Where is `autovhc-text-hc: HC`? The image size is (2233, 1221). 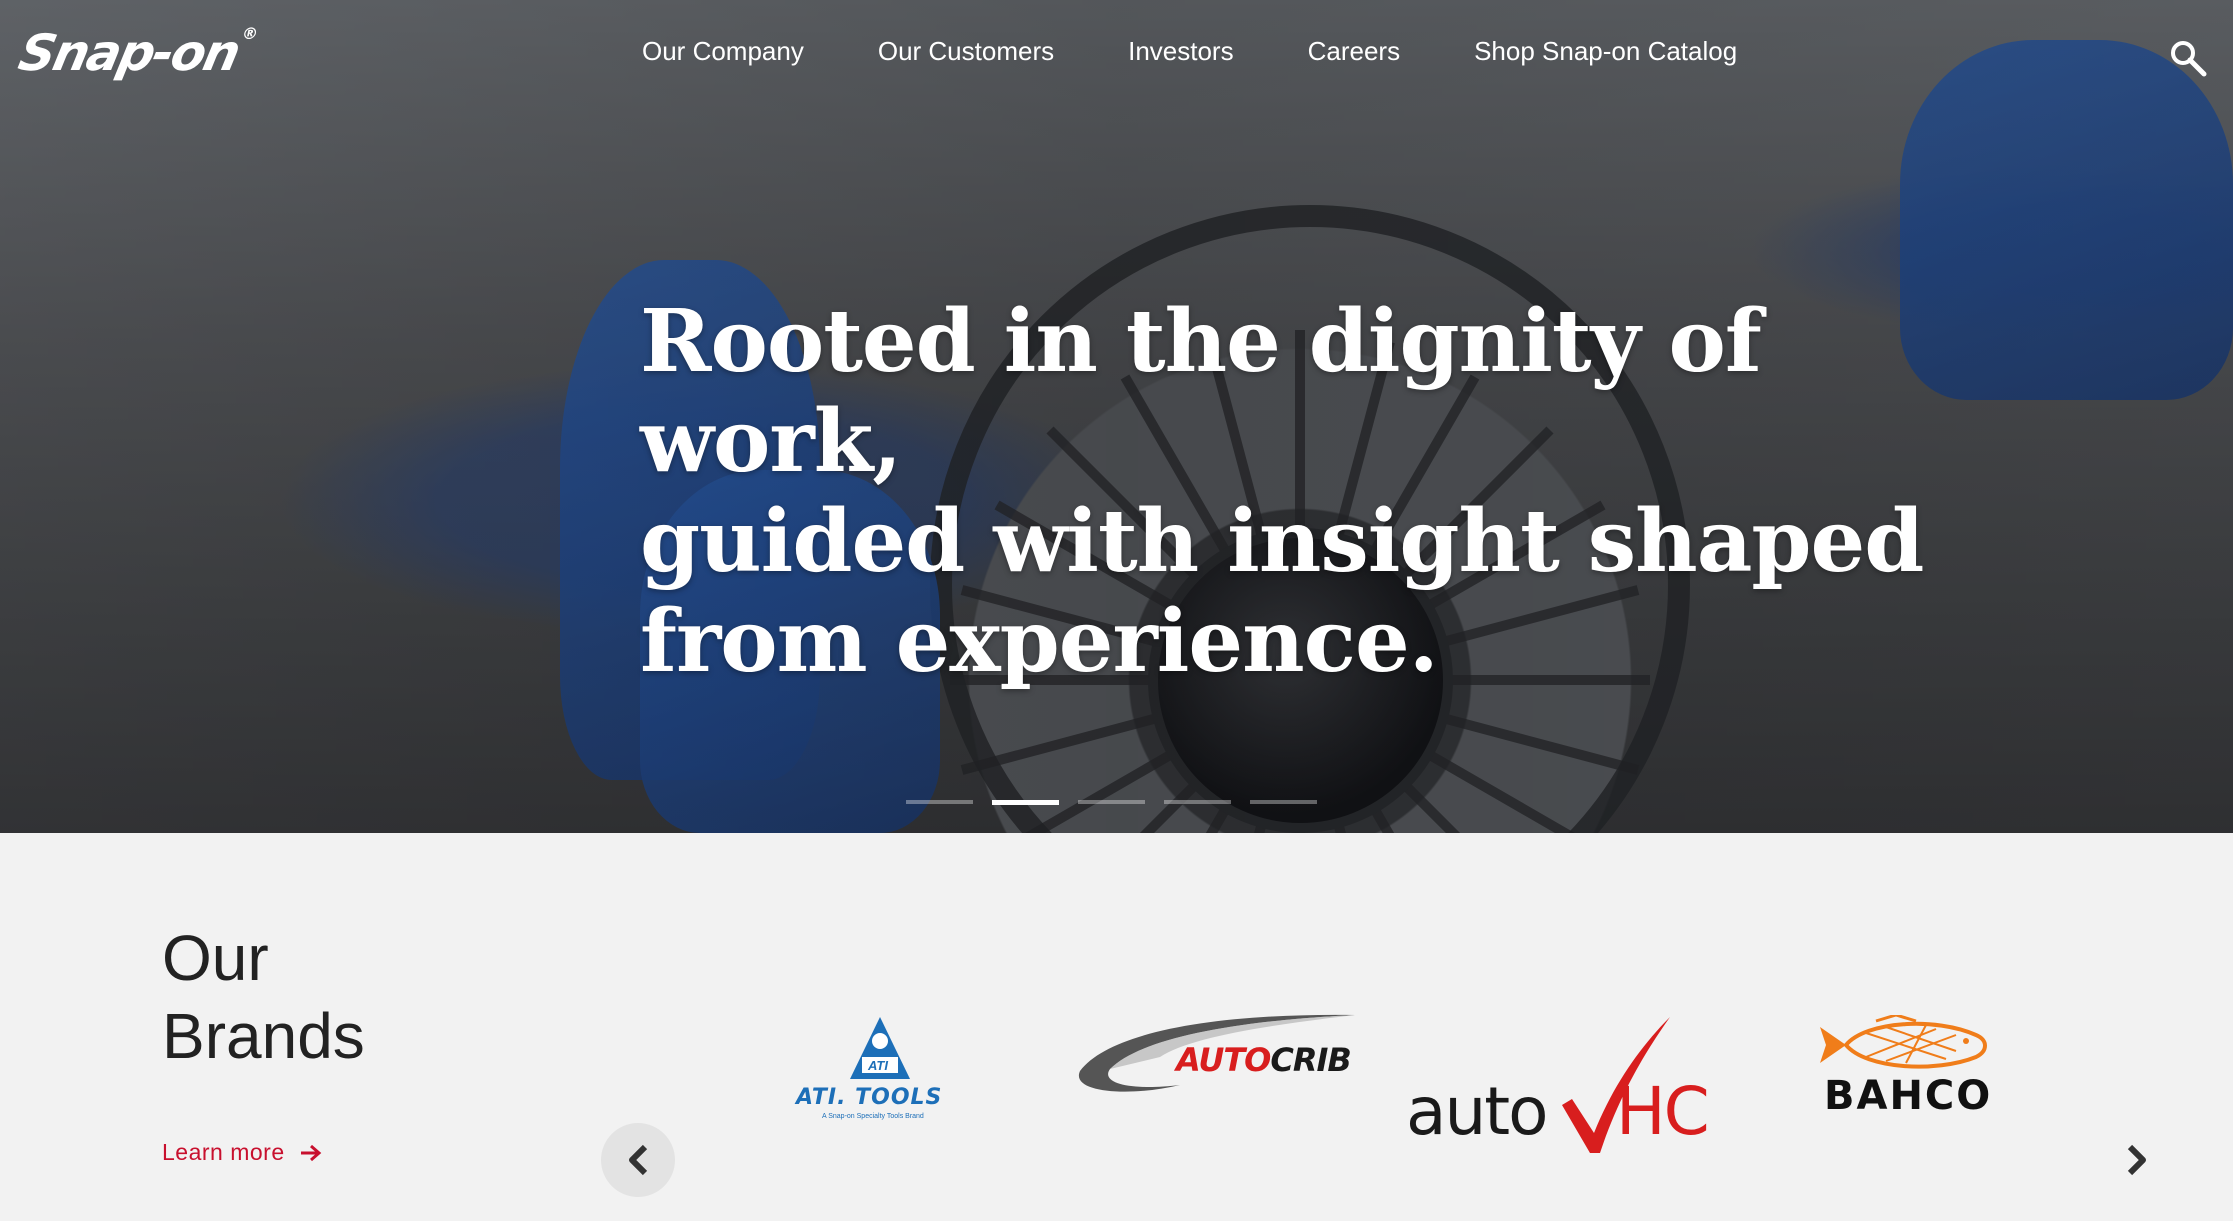
autovhc-text-hc: HC is located at coordinates (1663, 1111).